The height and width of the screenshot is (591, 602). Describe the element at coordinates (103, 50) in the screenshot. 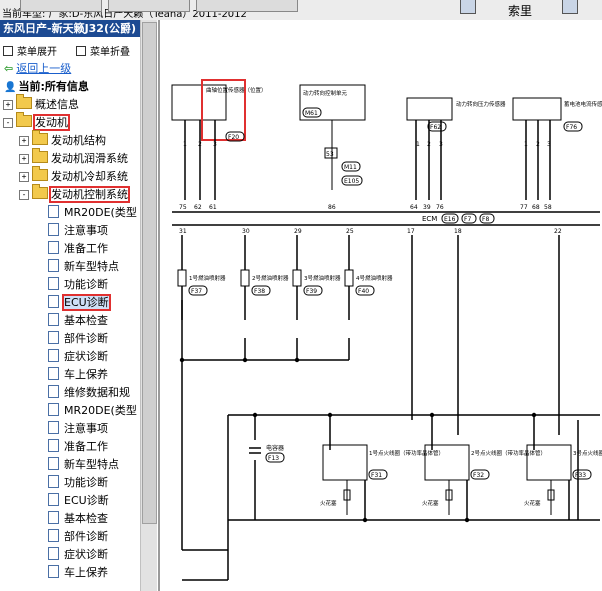

I see `menu-collapse-button: 菜单折叠` at that location.